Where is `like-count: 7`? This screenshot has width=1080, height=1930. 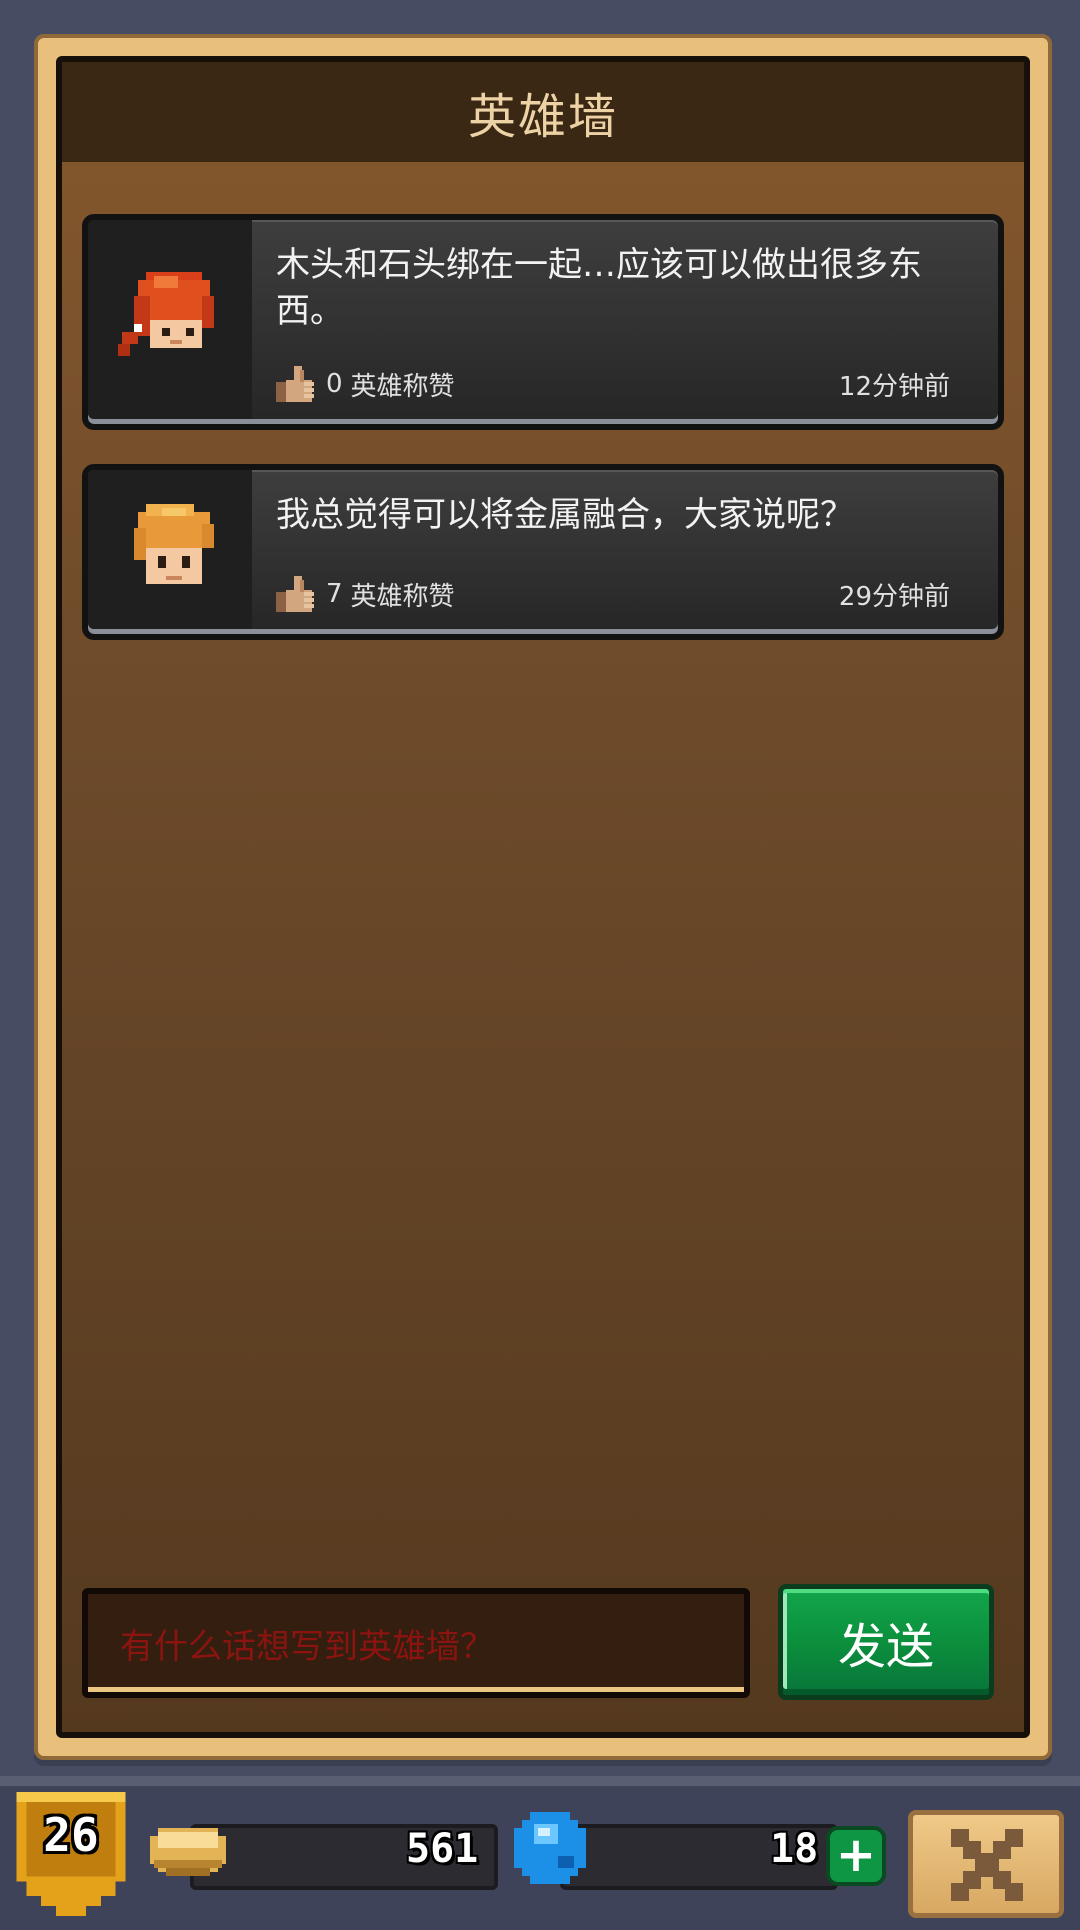
like-count: 7 is located at coordinates (334, 594).